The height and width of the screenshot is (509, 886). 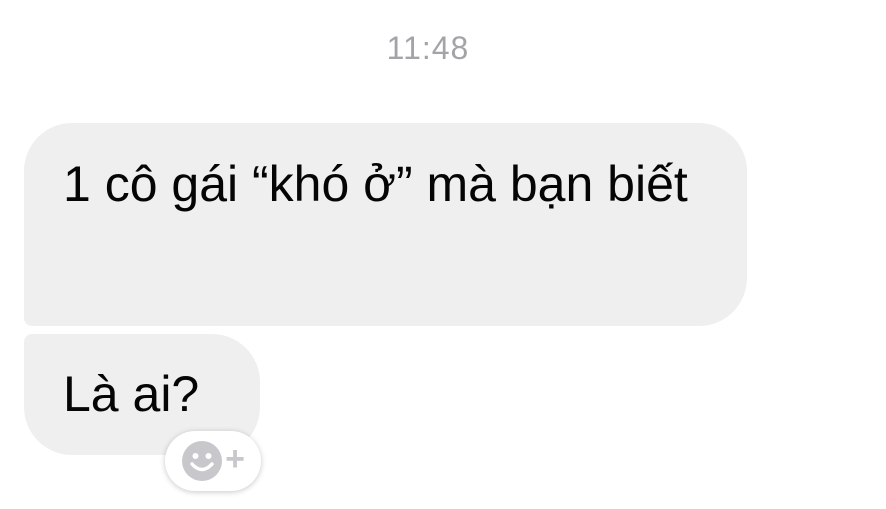 I want to click on add-reaction-button: +, so click(x=213, y=461).